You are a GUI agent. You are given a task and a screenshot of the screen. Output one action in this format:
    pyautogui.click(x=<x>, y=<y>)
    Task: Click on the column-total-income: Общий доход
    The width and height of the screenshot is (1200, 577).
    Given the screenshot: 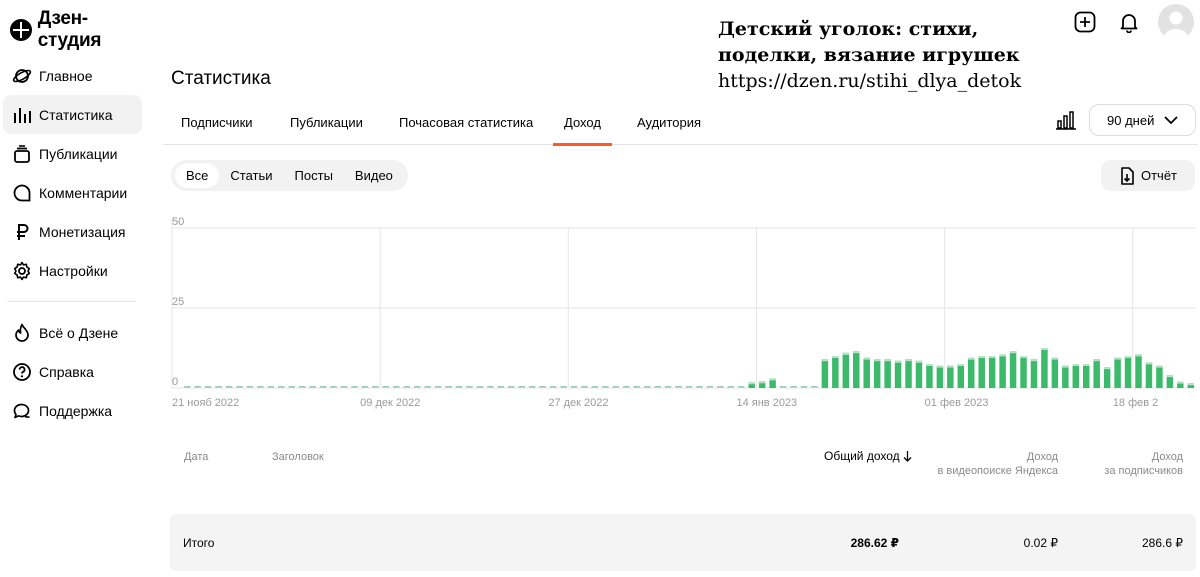 What is the action you would take?
    pyautogui.click(x=868, y=456)
    